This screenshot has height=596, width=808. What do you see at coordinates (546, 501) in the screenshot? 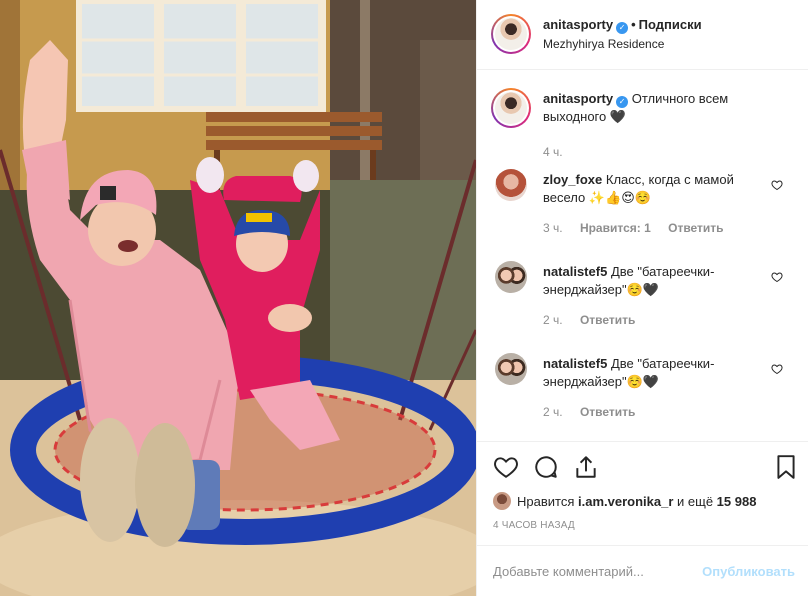
I see `likes-prefix: Нравится` at bounding box center [546, 501].